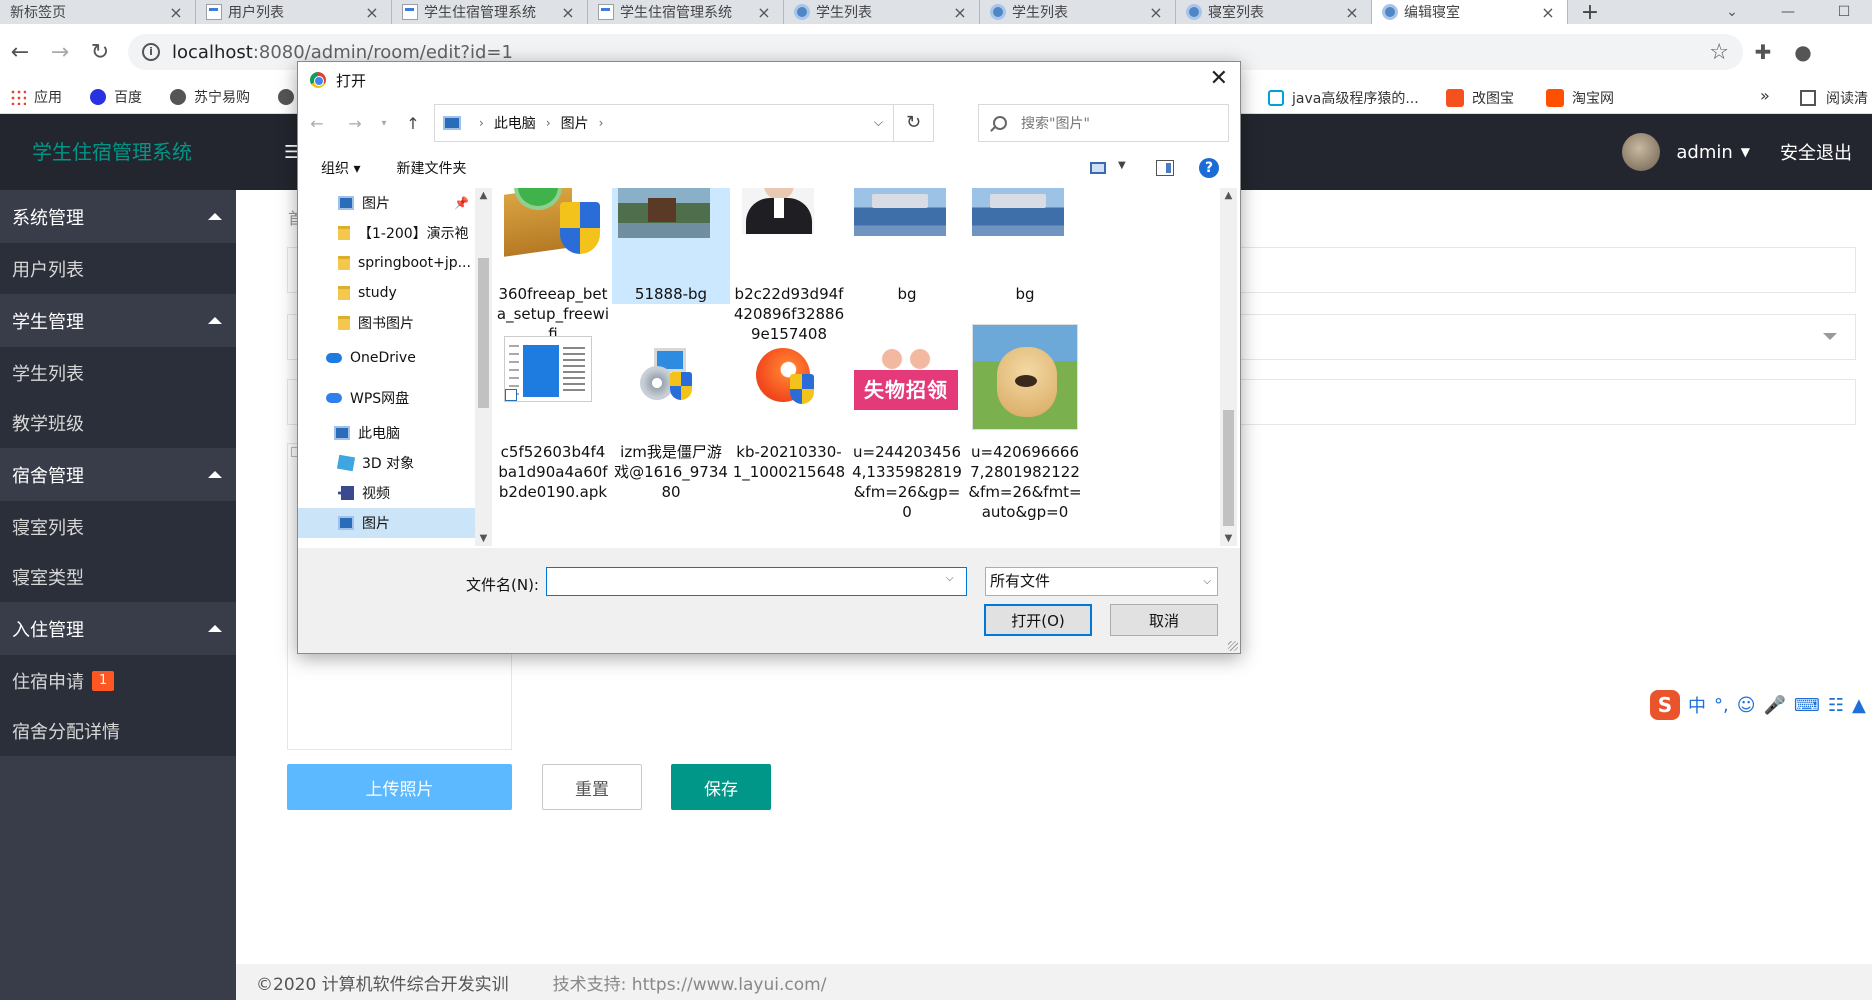  What do you see at coordinates (1641, 152) in the screenshot?
I see `avatar` at bounding box center [1641, 152].